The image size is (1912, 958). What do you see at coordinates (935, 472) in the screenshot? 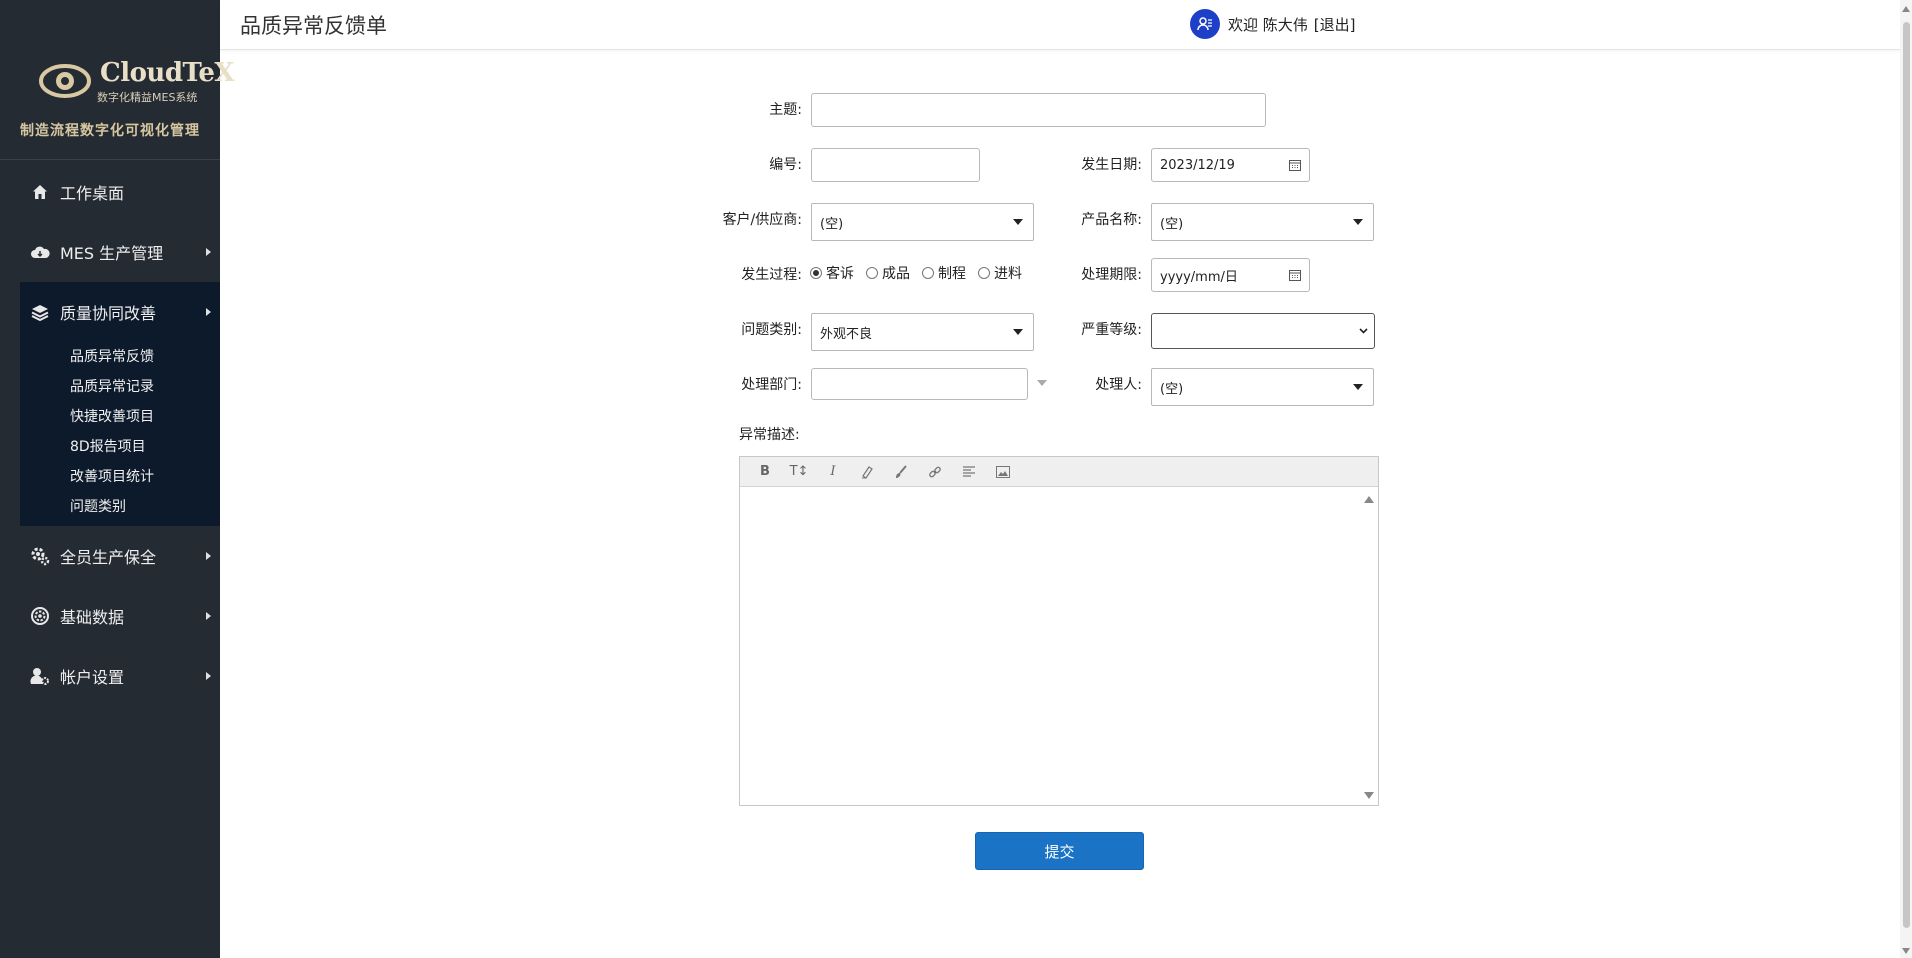
I see `link-icon` at bounding box center [935, 472].